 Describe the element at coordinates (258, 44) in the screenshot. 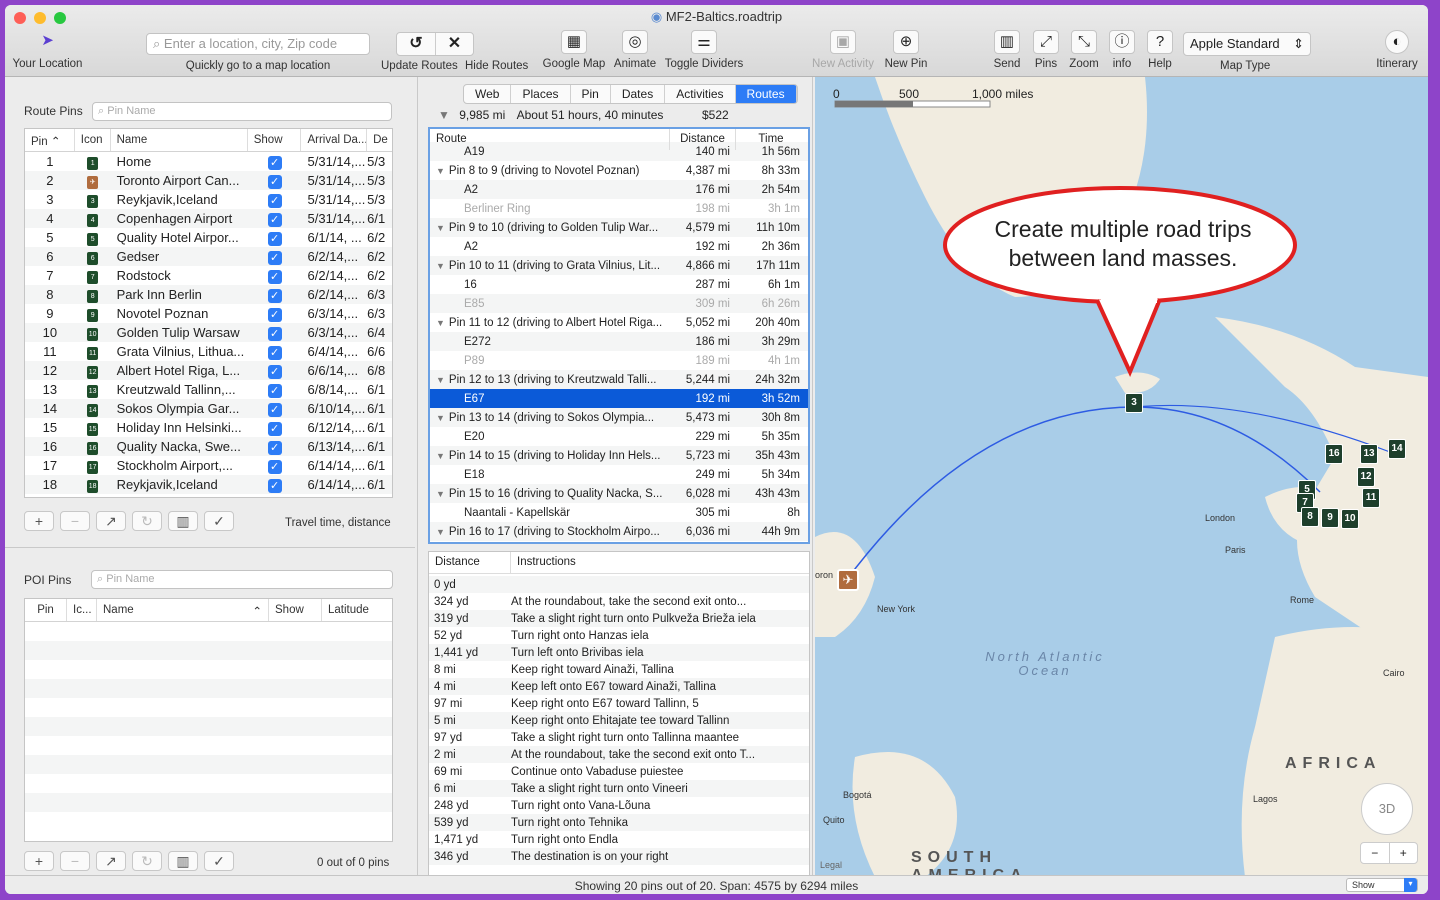

I see `location-search-input: ⌕ Enter a location, city, Zip code` at that location.